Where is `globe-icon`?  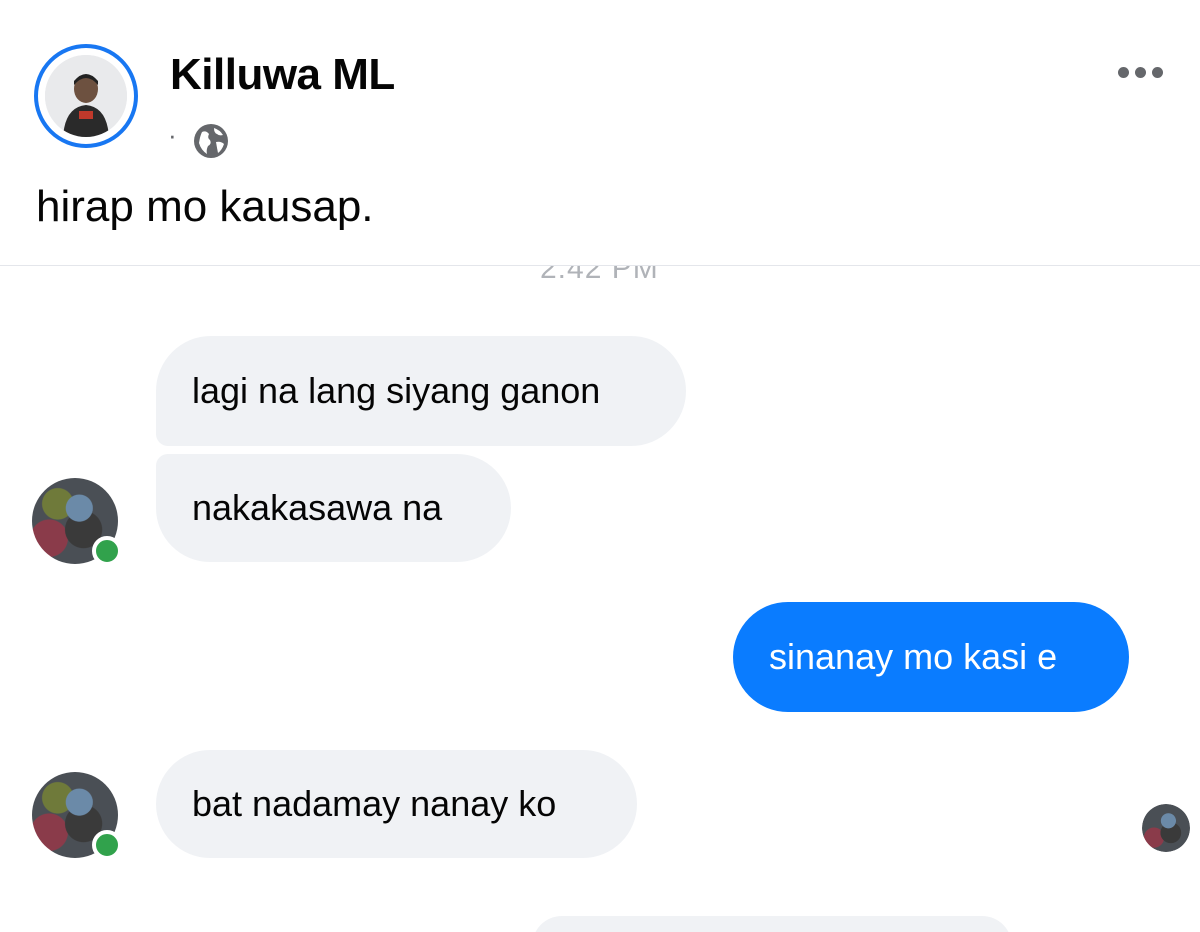
globe-icon is located at coordinates (211, 141).